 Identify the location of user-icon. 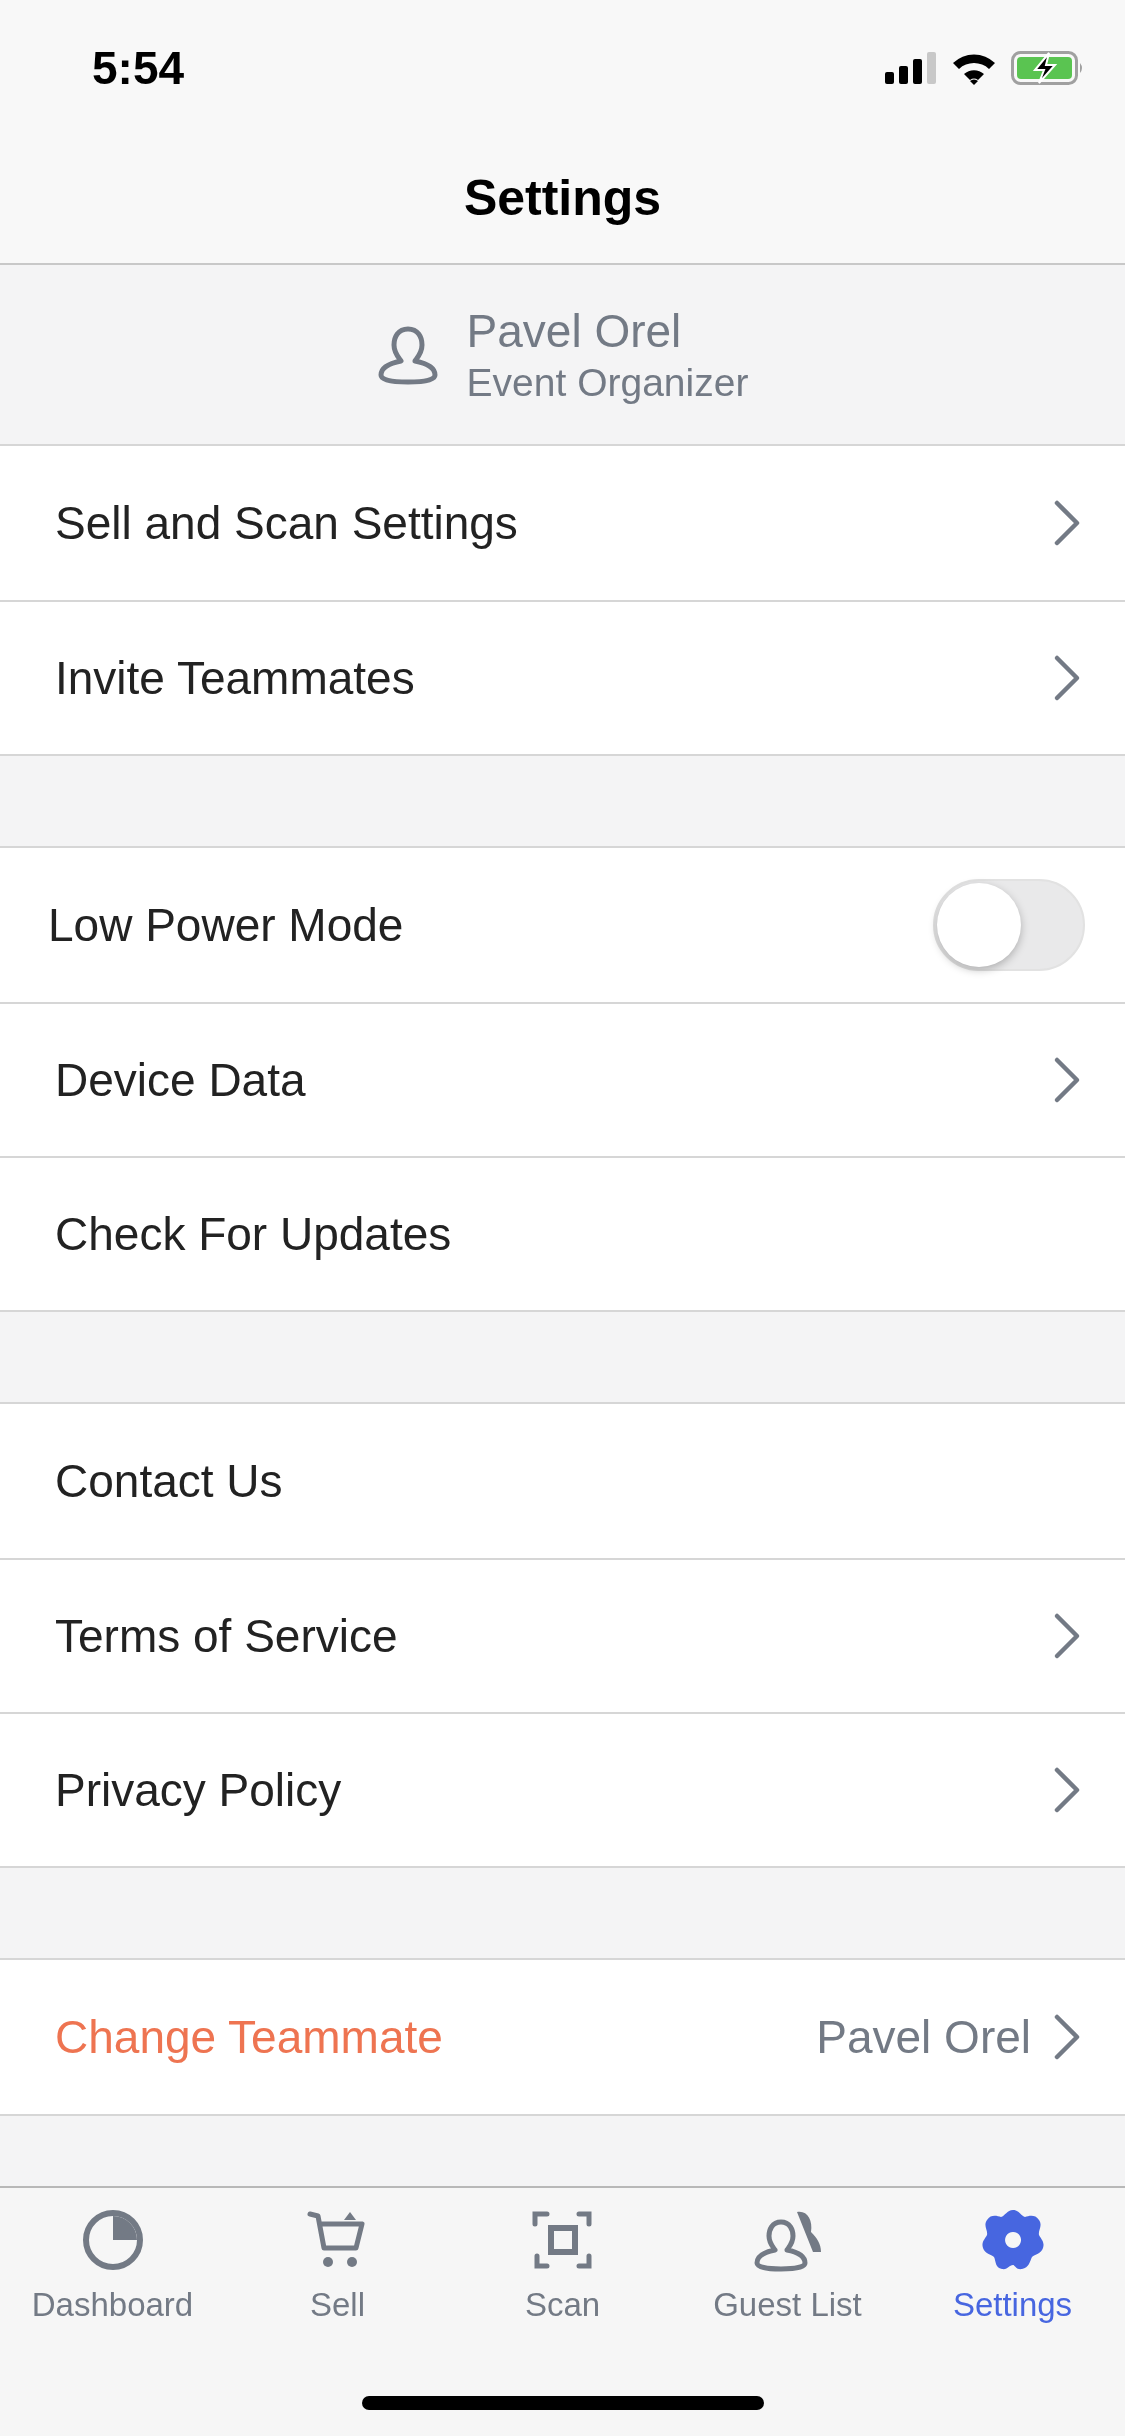
(407, 354).